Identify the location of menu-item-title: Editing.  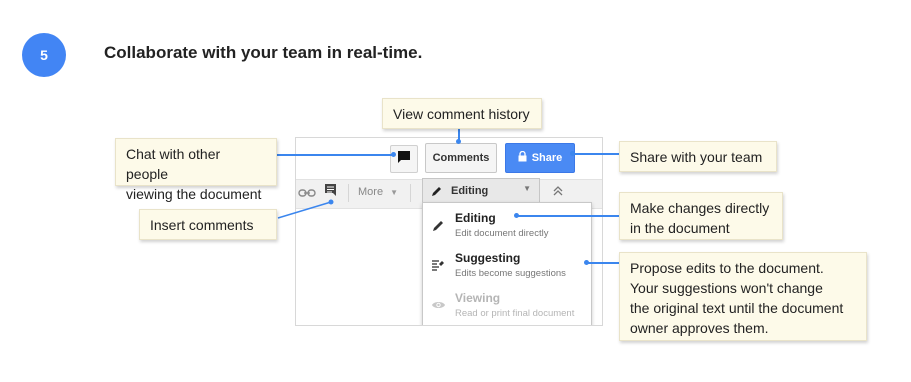
(475, 218).